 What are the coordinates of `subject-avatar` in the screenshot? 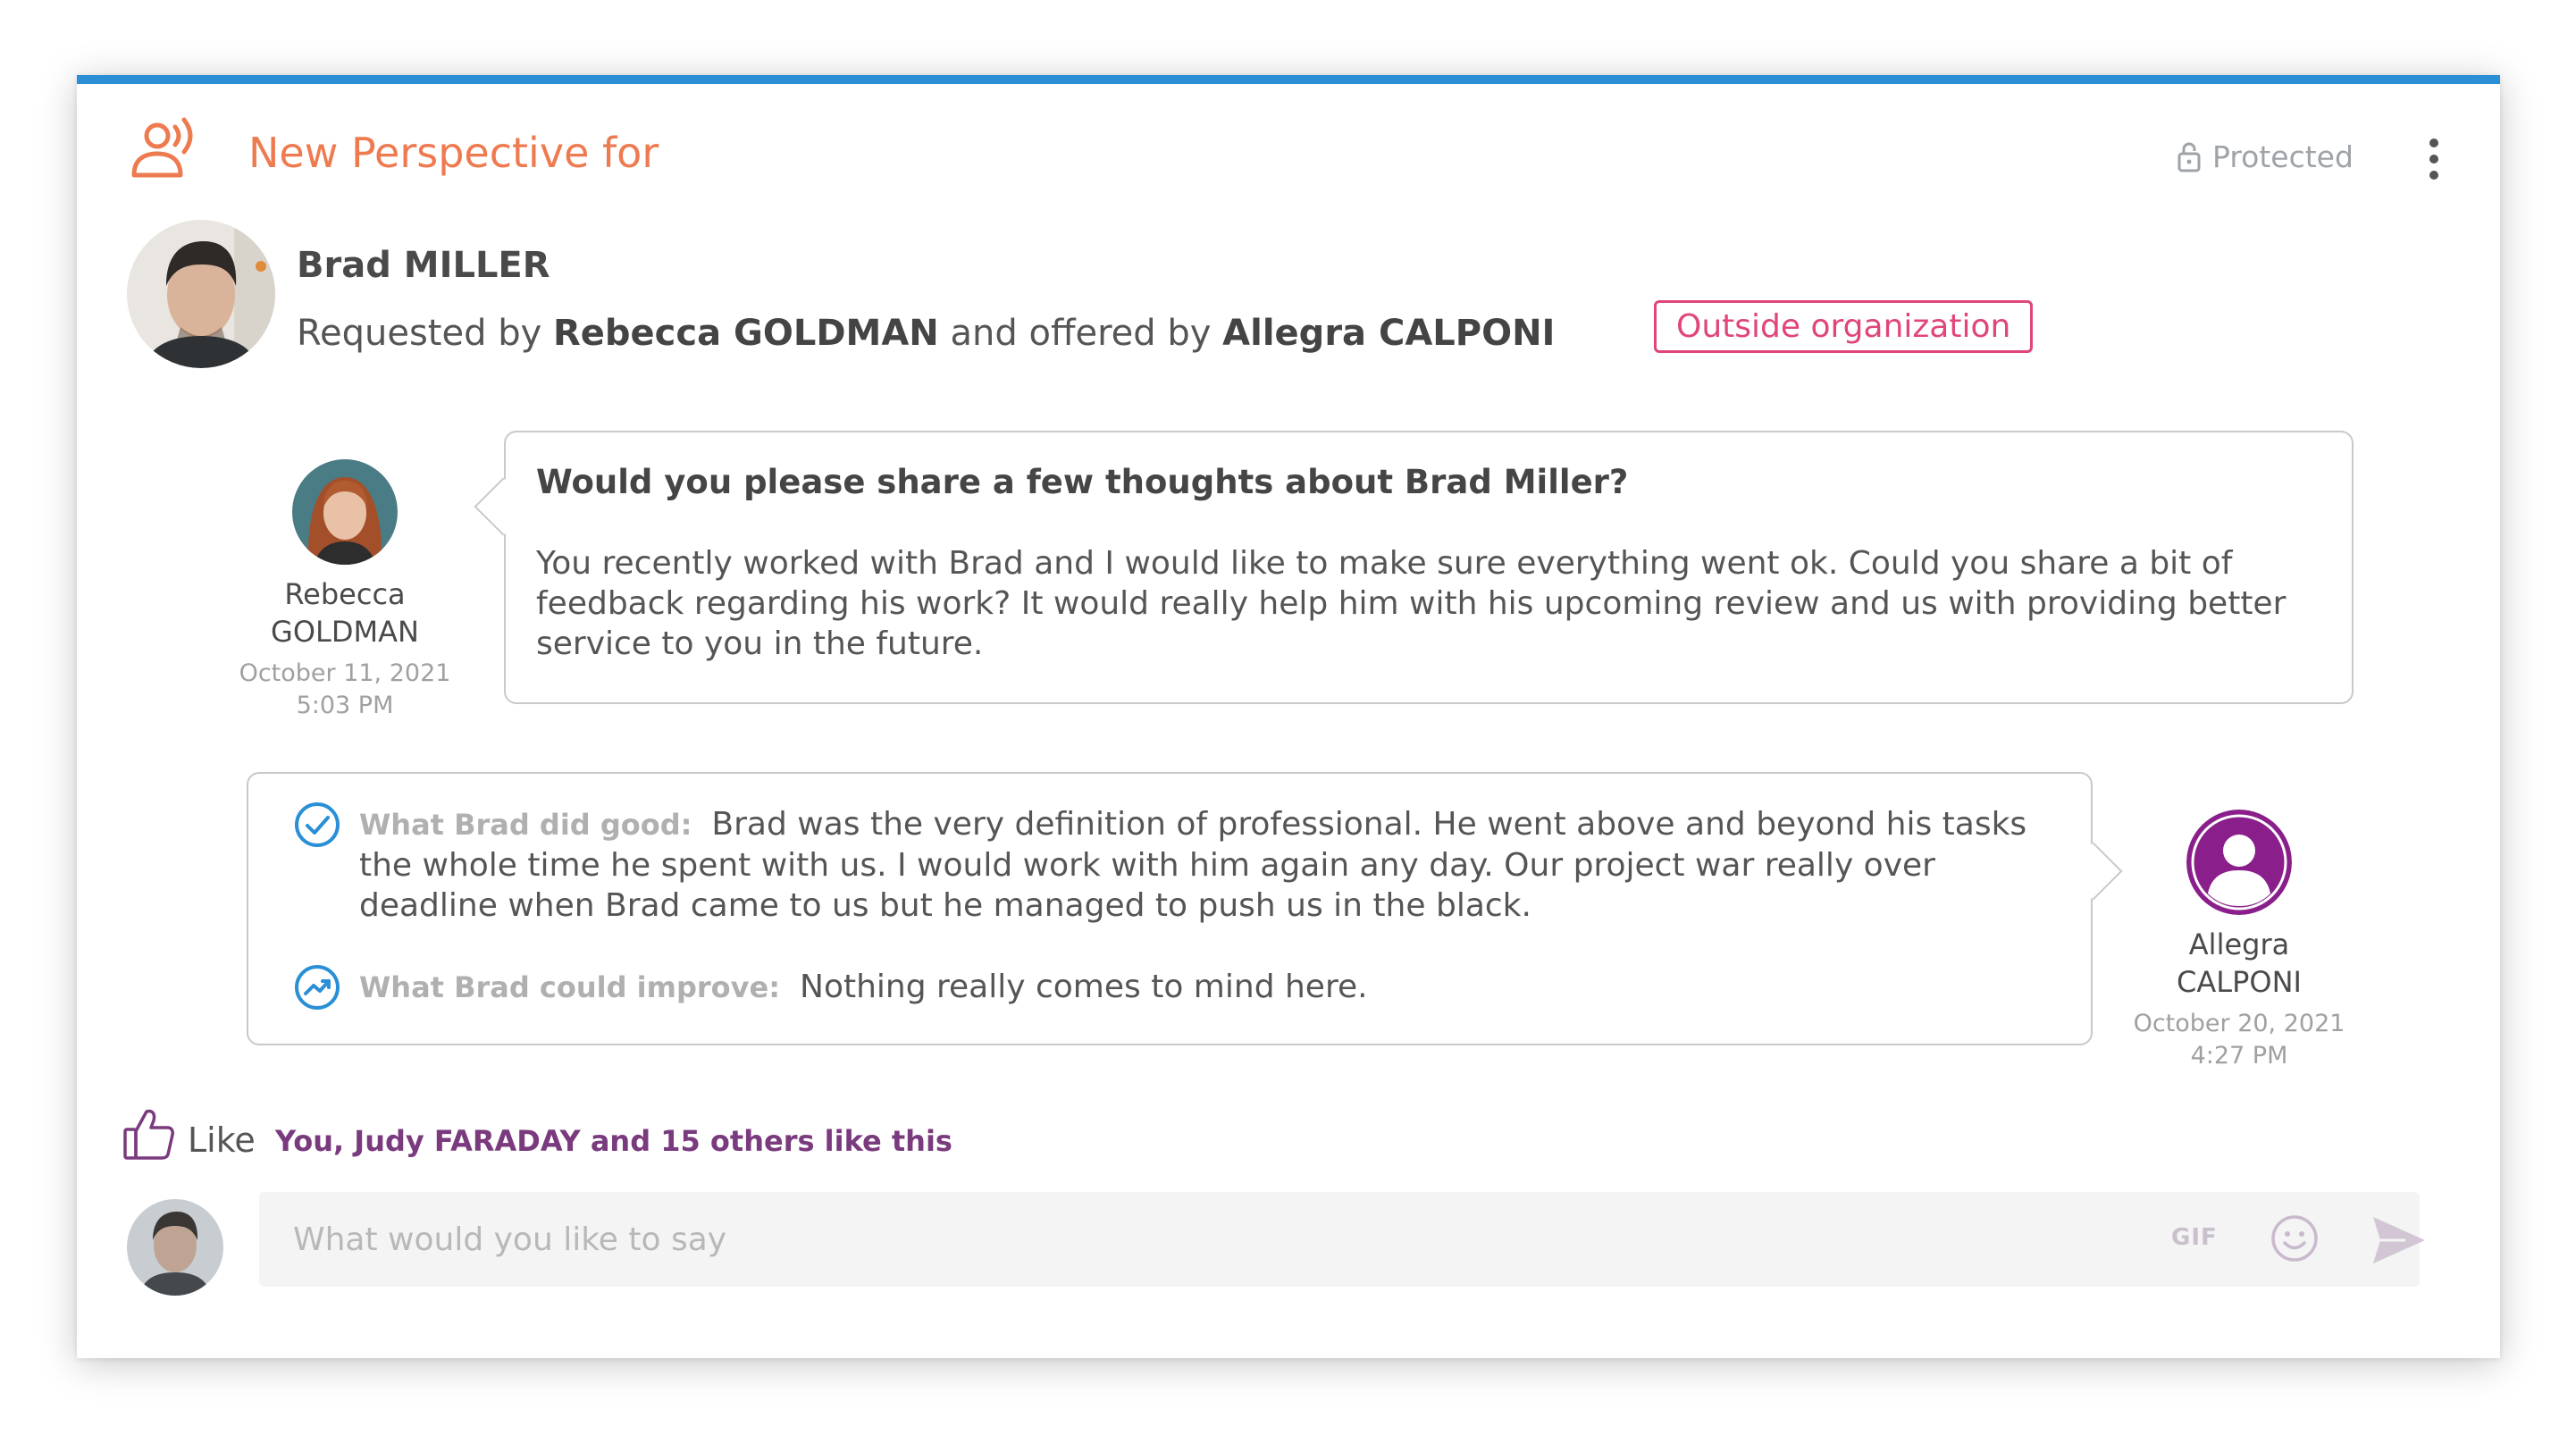 It's located at (201, 294).